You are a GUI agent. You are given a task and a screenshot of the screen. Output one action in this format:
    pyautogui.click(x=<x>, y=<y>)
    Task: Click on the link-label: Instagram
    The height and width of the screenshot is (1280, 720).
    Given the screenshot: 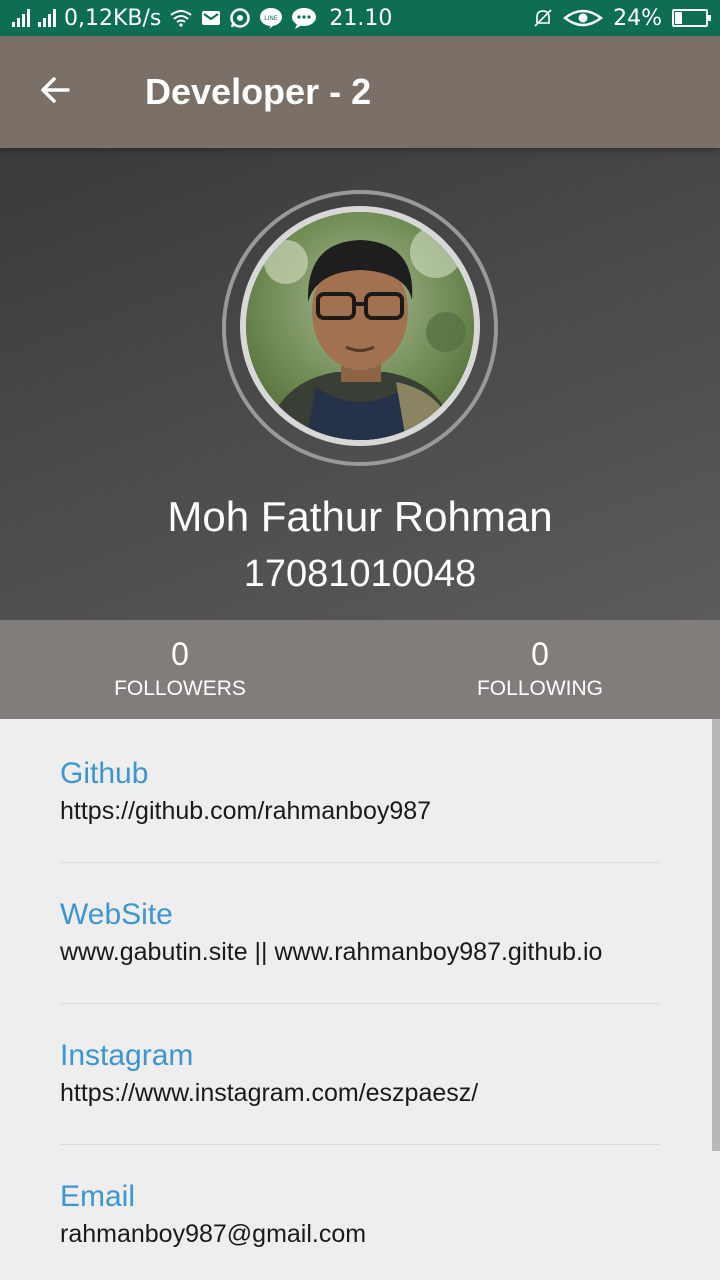 What is the action you would take?
    pyautogui.click(x=127, y=1055)
    